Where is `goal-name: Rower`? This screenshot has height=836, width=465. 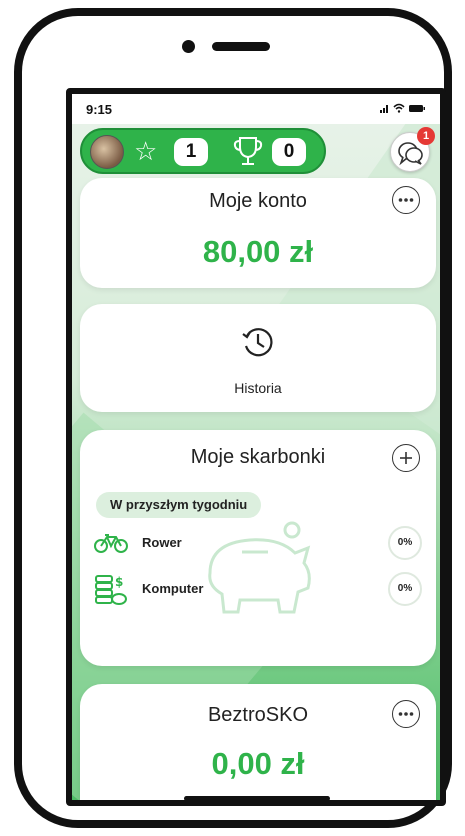 goal-name: Rower is located at coordinates (162, 542).